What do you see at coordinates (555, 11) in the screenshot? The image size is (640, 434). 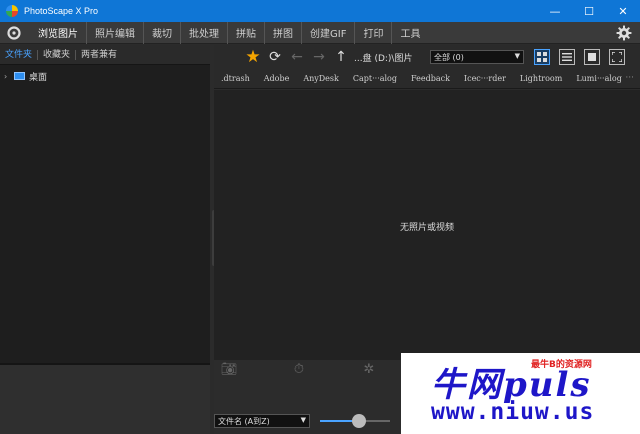 I see `minimize-button: —` at bounding box center [555, 11].